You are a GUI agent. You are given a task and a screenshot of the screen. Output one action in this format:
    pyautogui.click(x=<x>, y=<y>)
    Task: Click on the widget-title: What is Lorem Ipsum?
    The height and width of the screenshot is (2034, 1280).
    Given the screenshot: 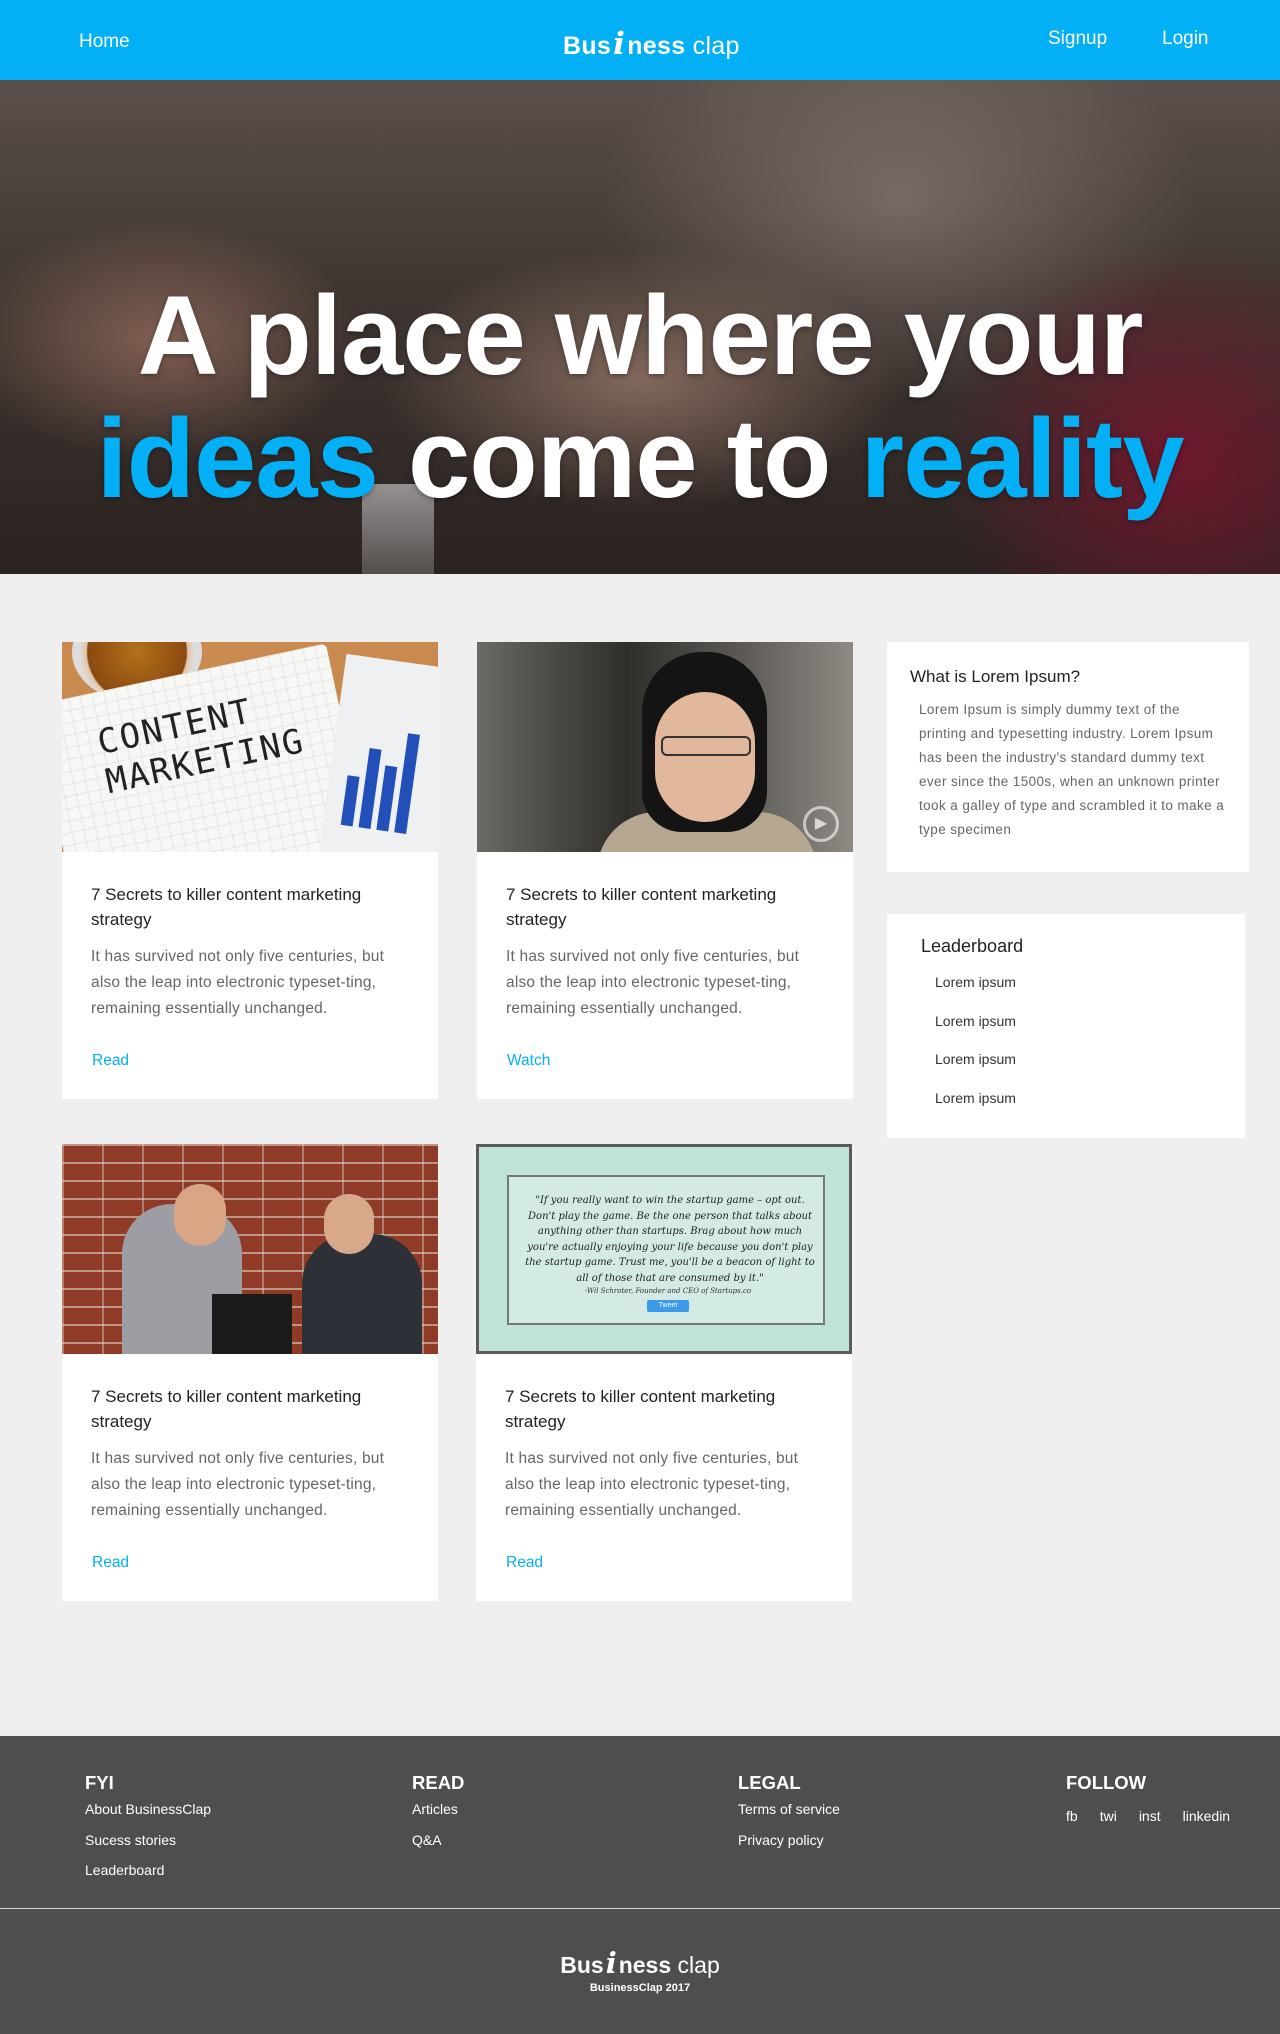 What is the action you would take?
    pyautogui.click(x=995, y=676)
    